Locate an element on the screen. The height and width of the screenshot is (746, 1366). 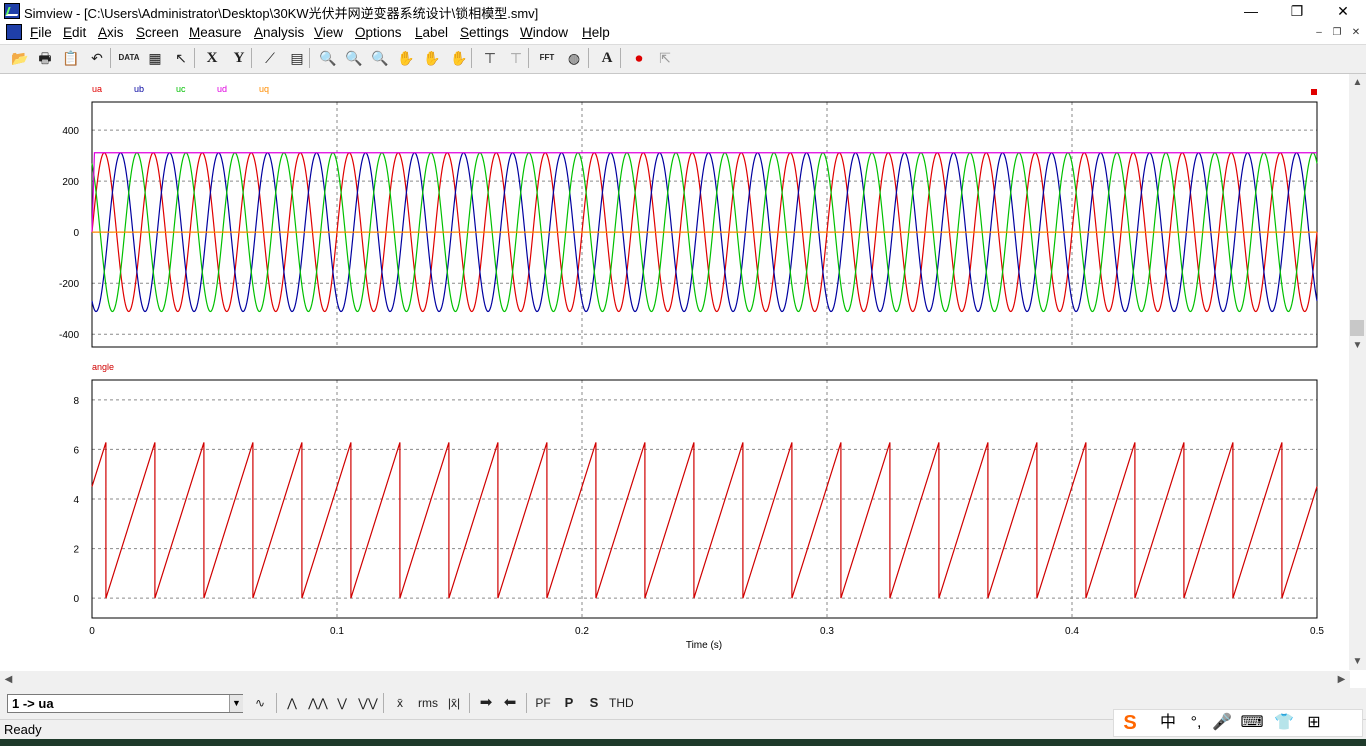
zoom-in-icon: 🔍 is located at coordinates (354, 58).